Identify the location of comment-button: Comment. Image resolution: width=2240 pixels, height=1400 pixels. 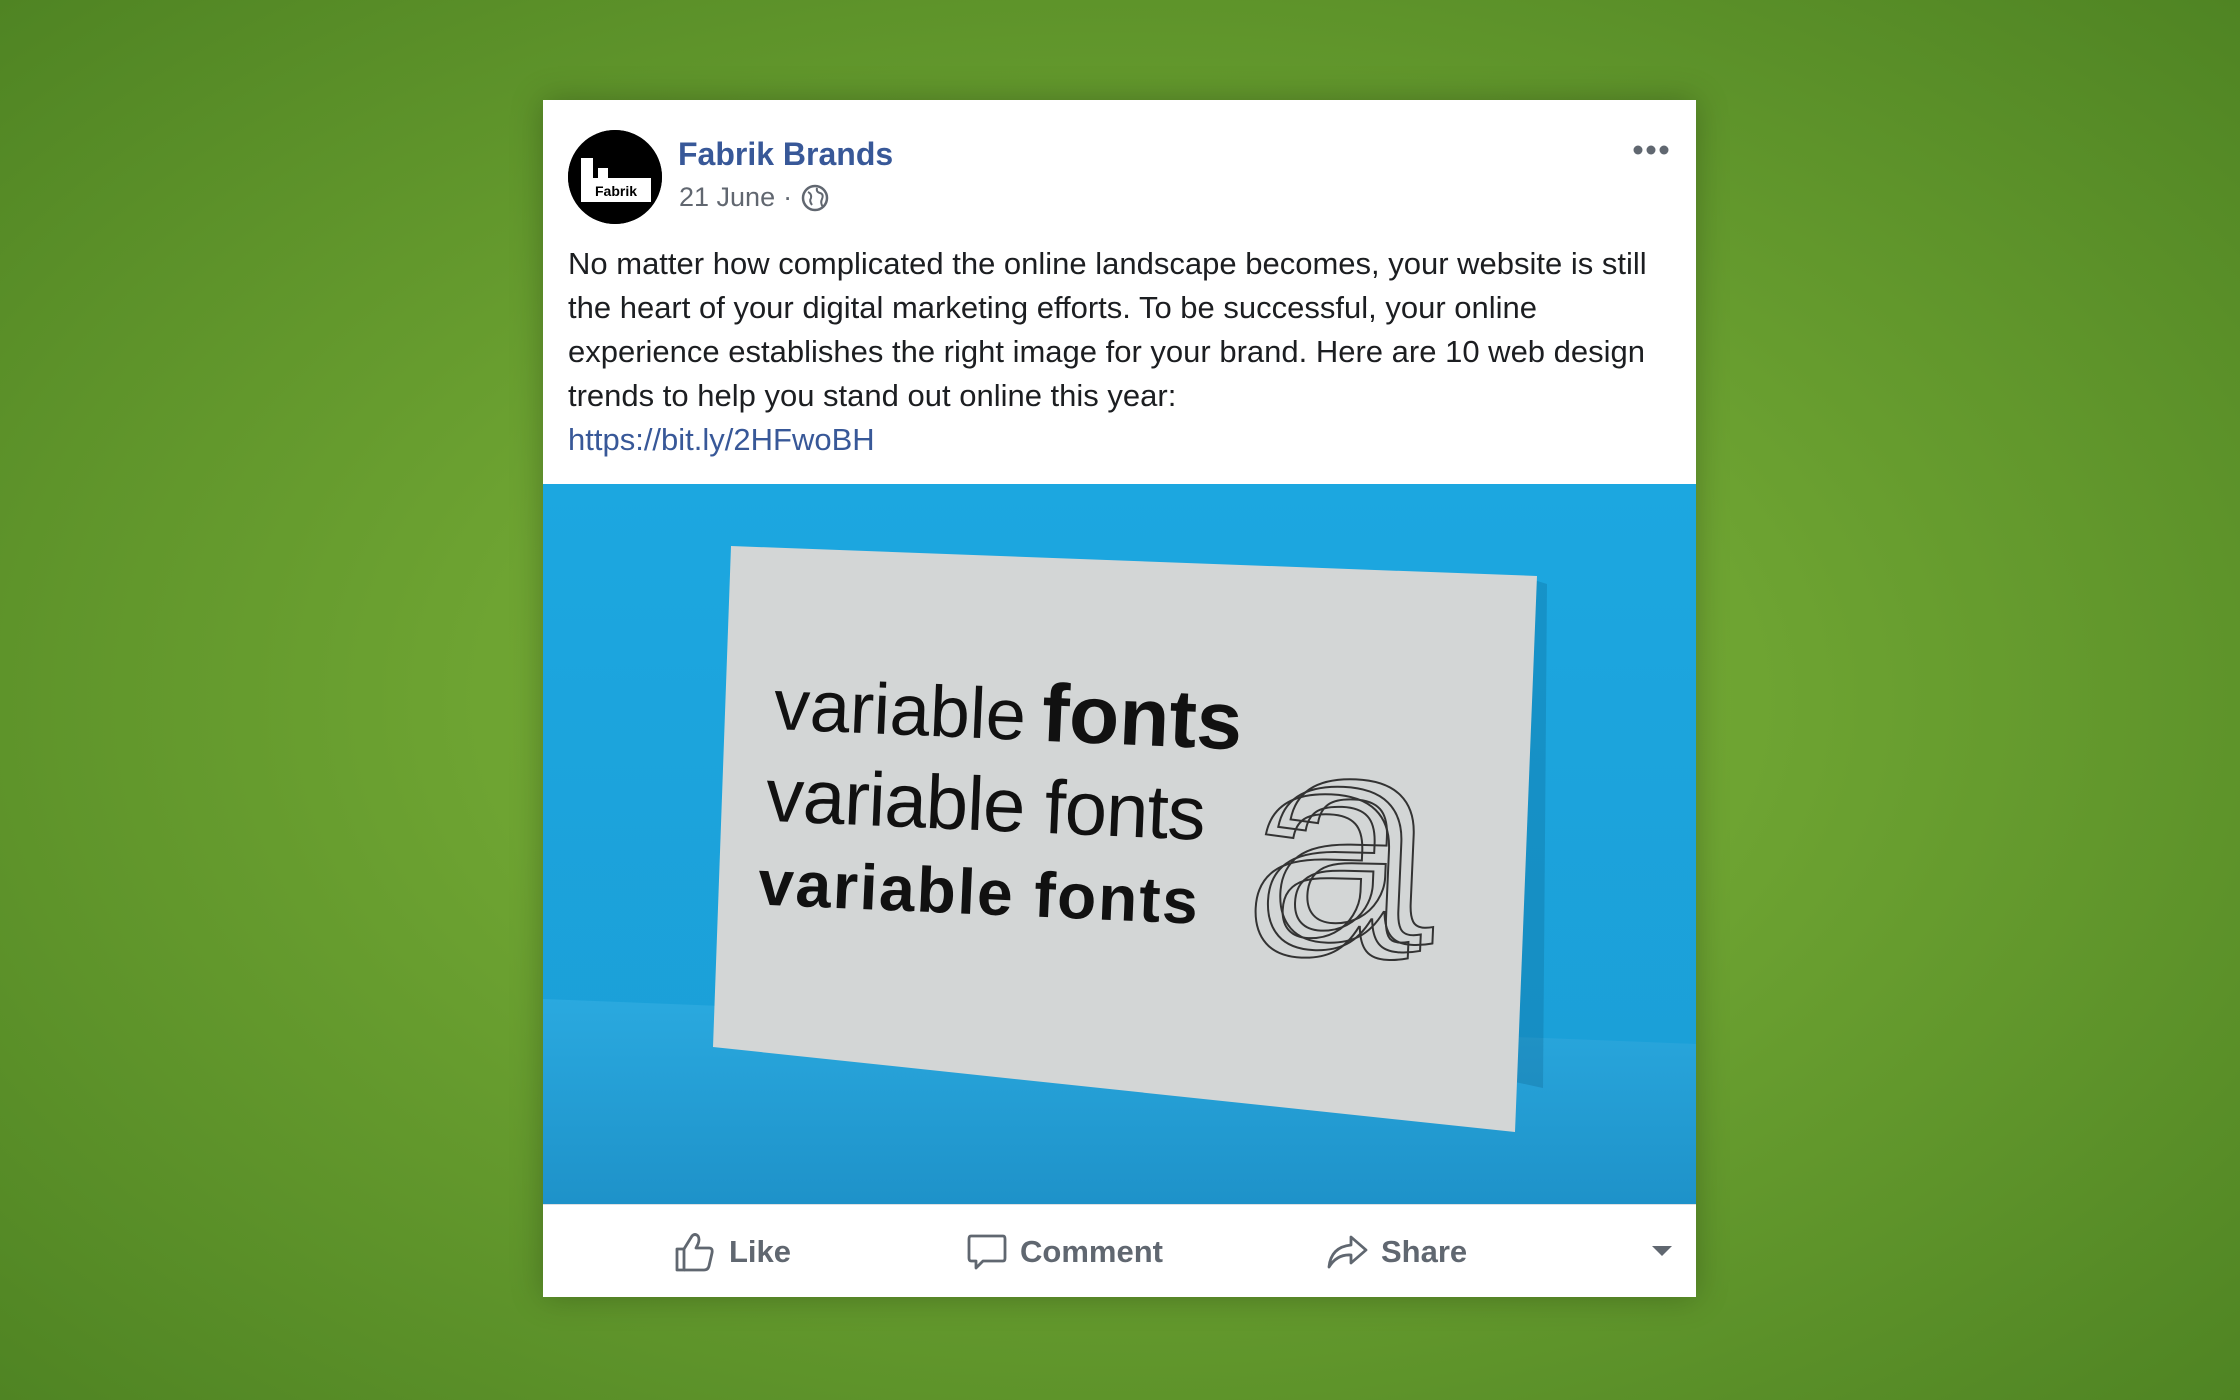
(1064, 1251).